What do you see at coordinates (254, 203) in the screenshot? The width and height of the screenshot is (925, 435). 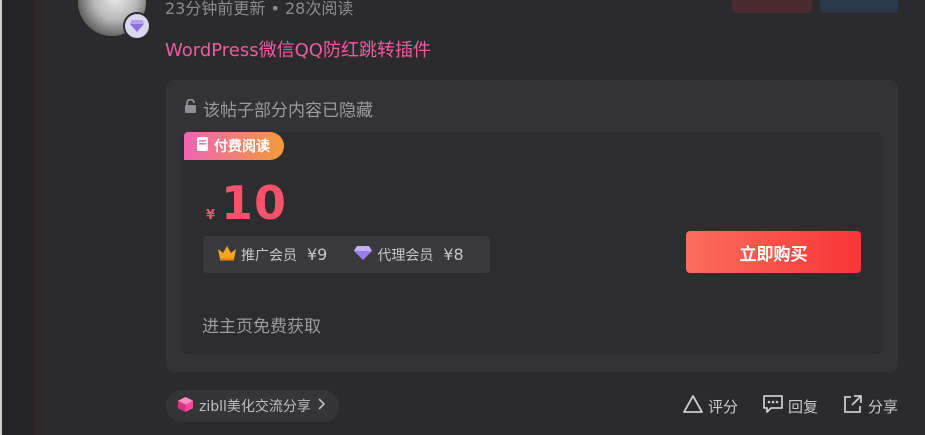 I see `price-value: 10` at bounding box center [254, 203].